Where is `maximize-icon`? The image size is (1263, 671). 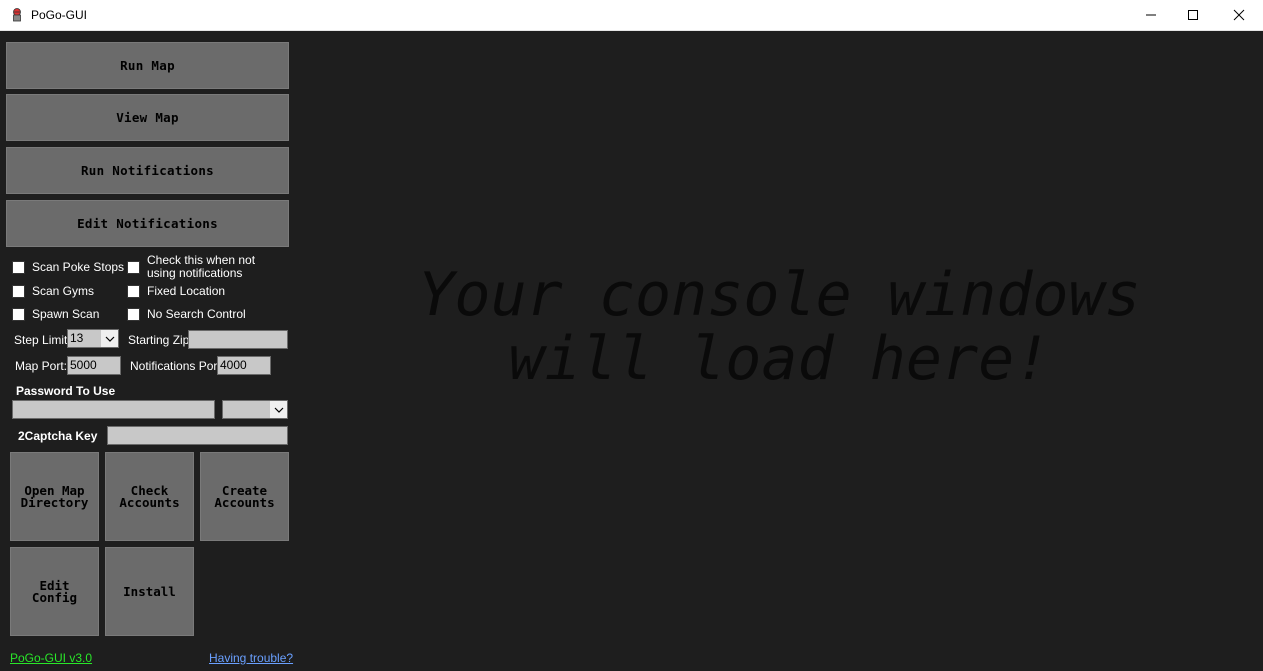
maximize-icon is located at coordinates (1193, 15).